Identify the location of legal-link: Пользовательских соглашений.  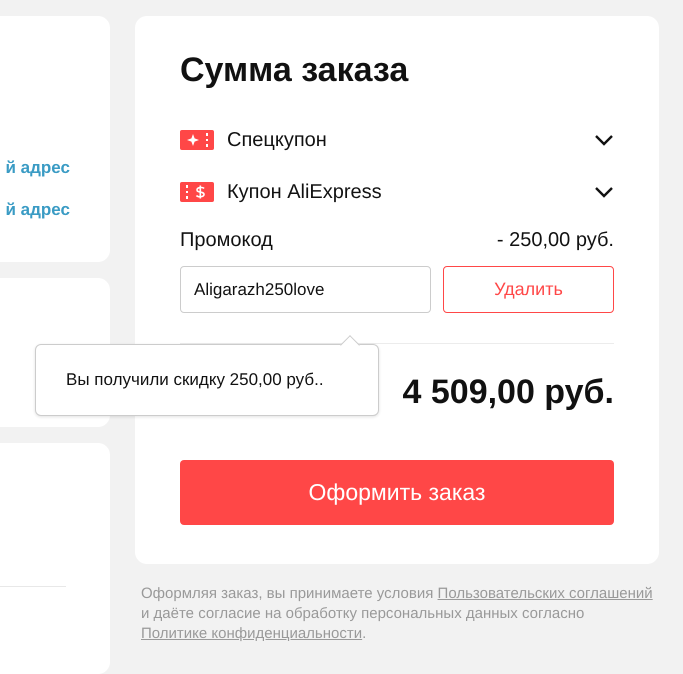
(545, 593).